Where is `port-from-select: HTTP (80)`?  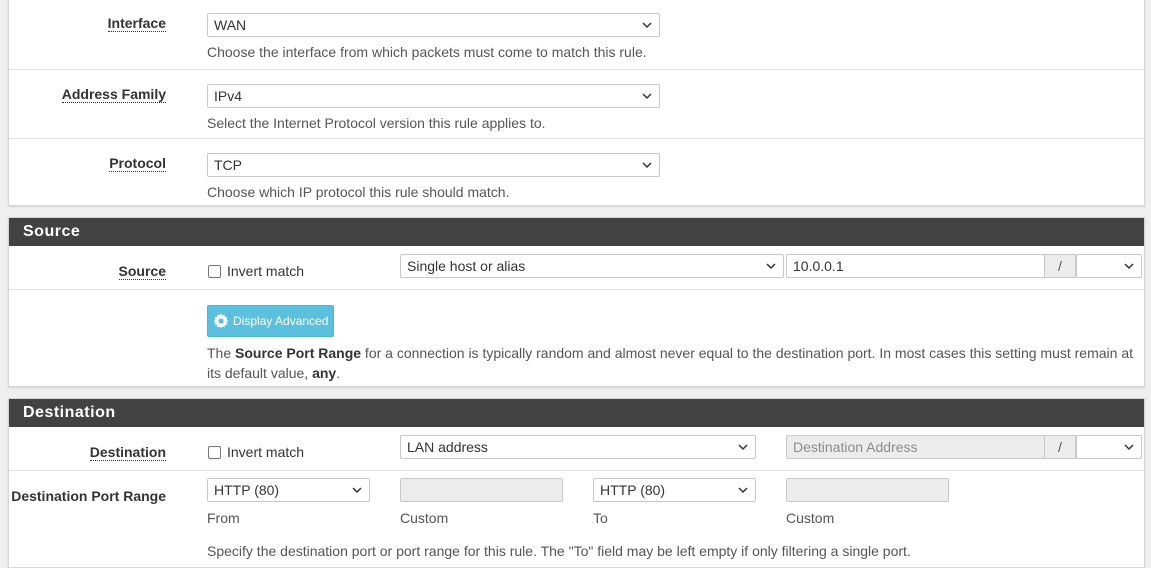
port-from-select: HTTP (80) is located at coordinates (288, 490).